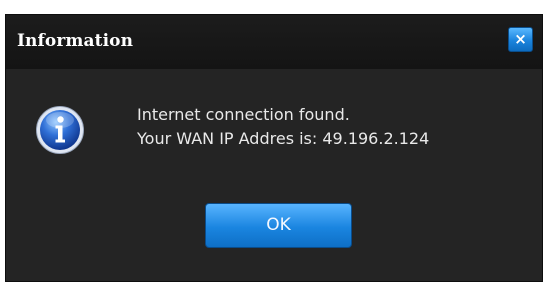 This screenshot has height=289, width=545. I want to click on dialog-title: Information, so click(75, 41).